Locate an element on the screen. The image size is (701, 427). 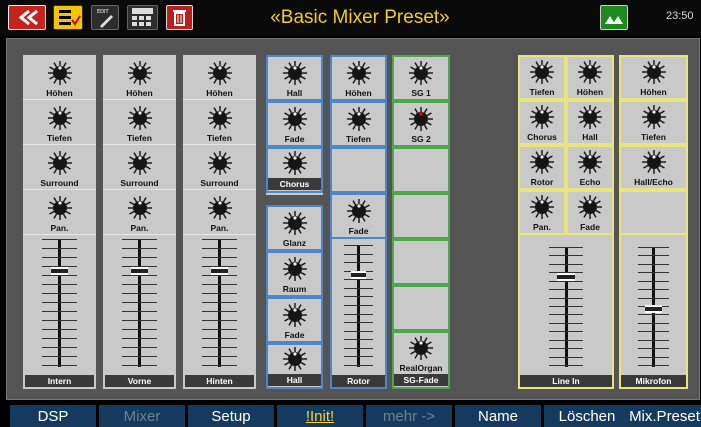
channel-name: Line In is located at coordinates (566, 381).